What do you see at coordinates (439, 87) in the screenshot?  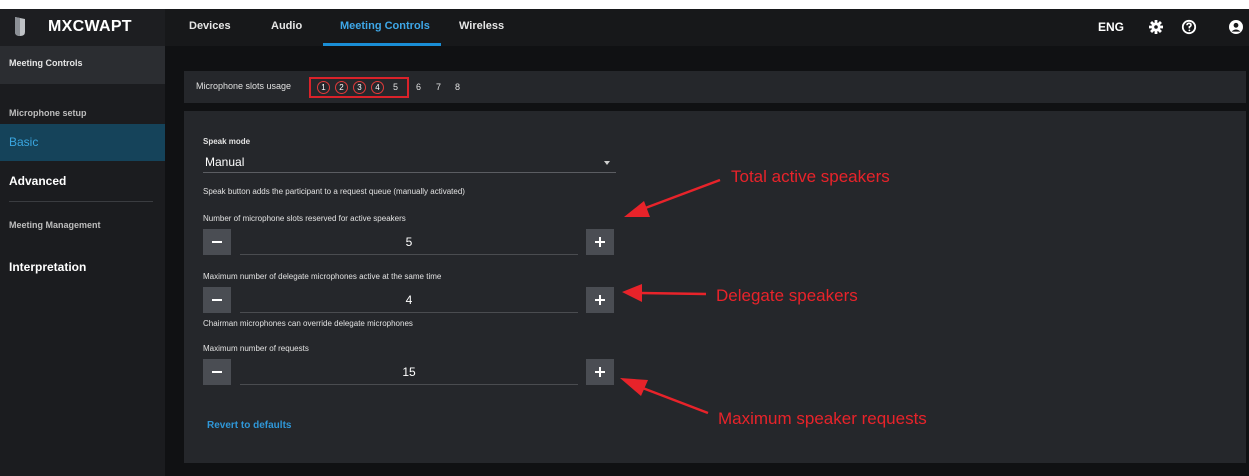 I see `slot-7: 7` at bounding box center [439, 87].